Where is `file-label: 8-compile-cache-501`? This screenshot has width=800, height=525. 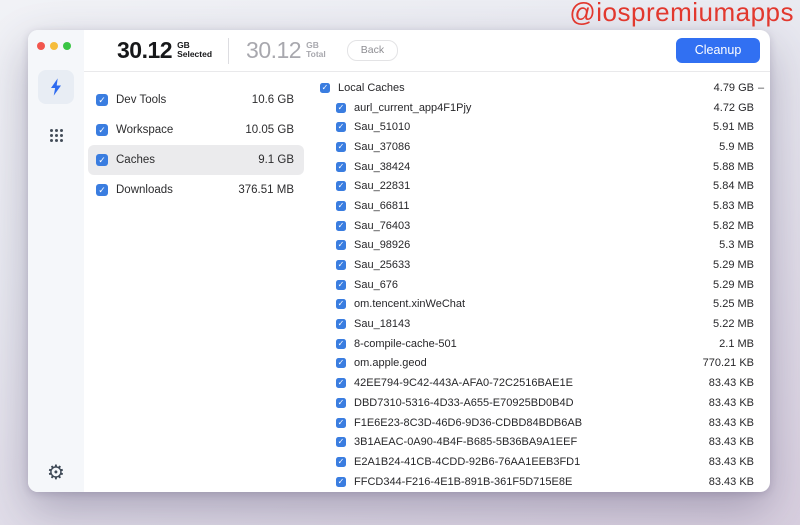
file-label: 8-compile-cache-501 is located at coordinates (405, 343).